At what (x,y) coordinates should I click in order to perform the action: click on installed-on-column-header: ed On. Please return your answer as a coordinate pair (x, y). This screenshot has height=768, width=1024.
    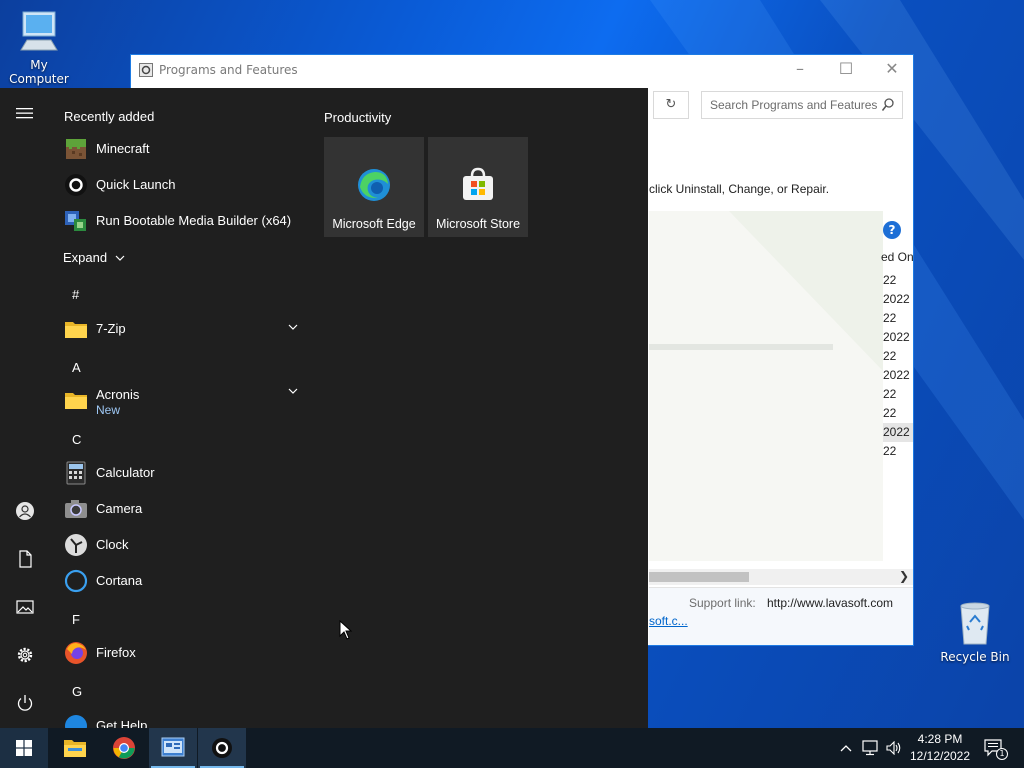
    Looking at the image, I should click on (897, 257).